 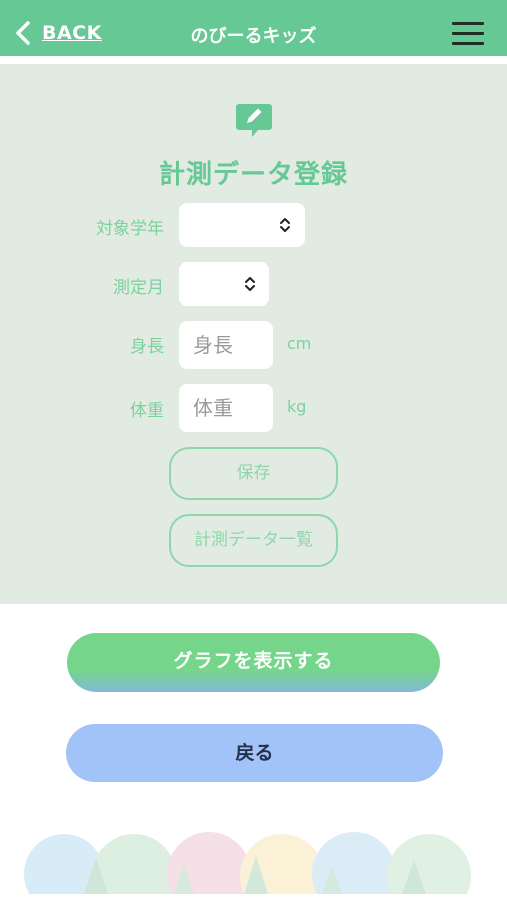 What do you see at coordinates (147, 347) in the screenshot?
I see `height-label: 身長` at bounding box center [147, 347].